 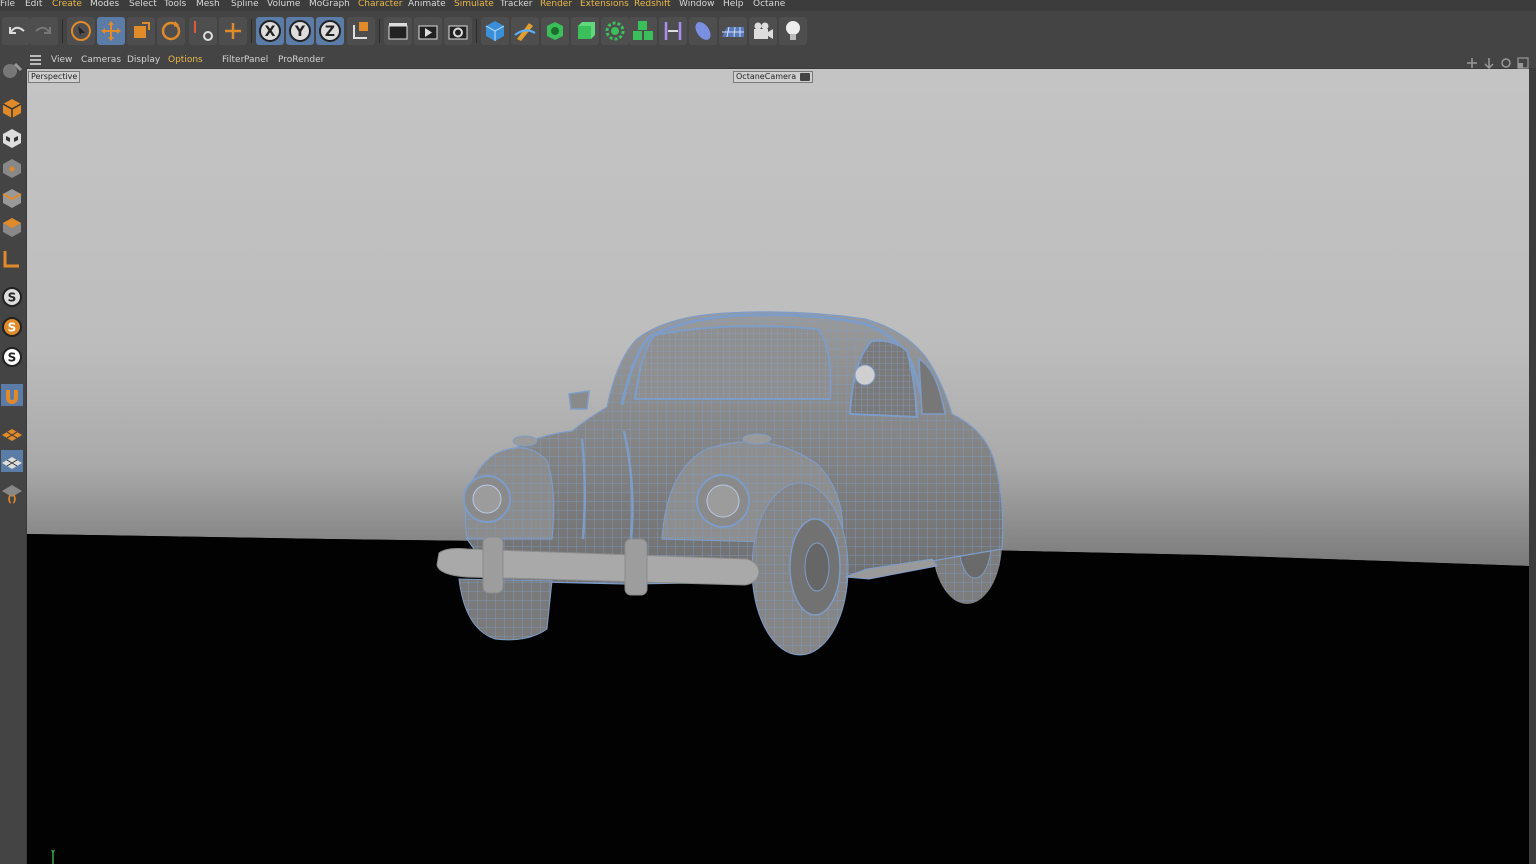 I want to click on array-icon, so click(x=615, y=31).